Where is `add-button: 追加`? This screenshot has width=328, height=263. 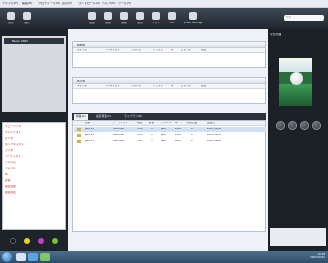 add-button: 追加 is located at coordinates (92, 19).